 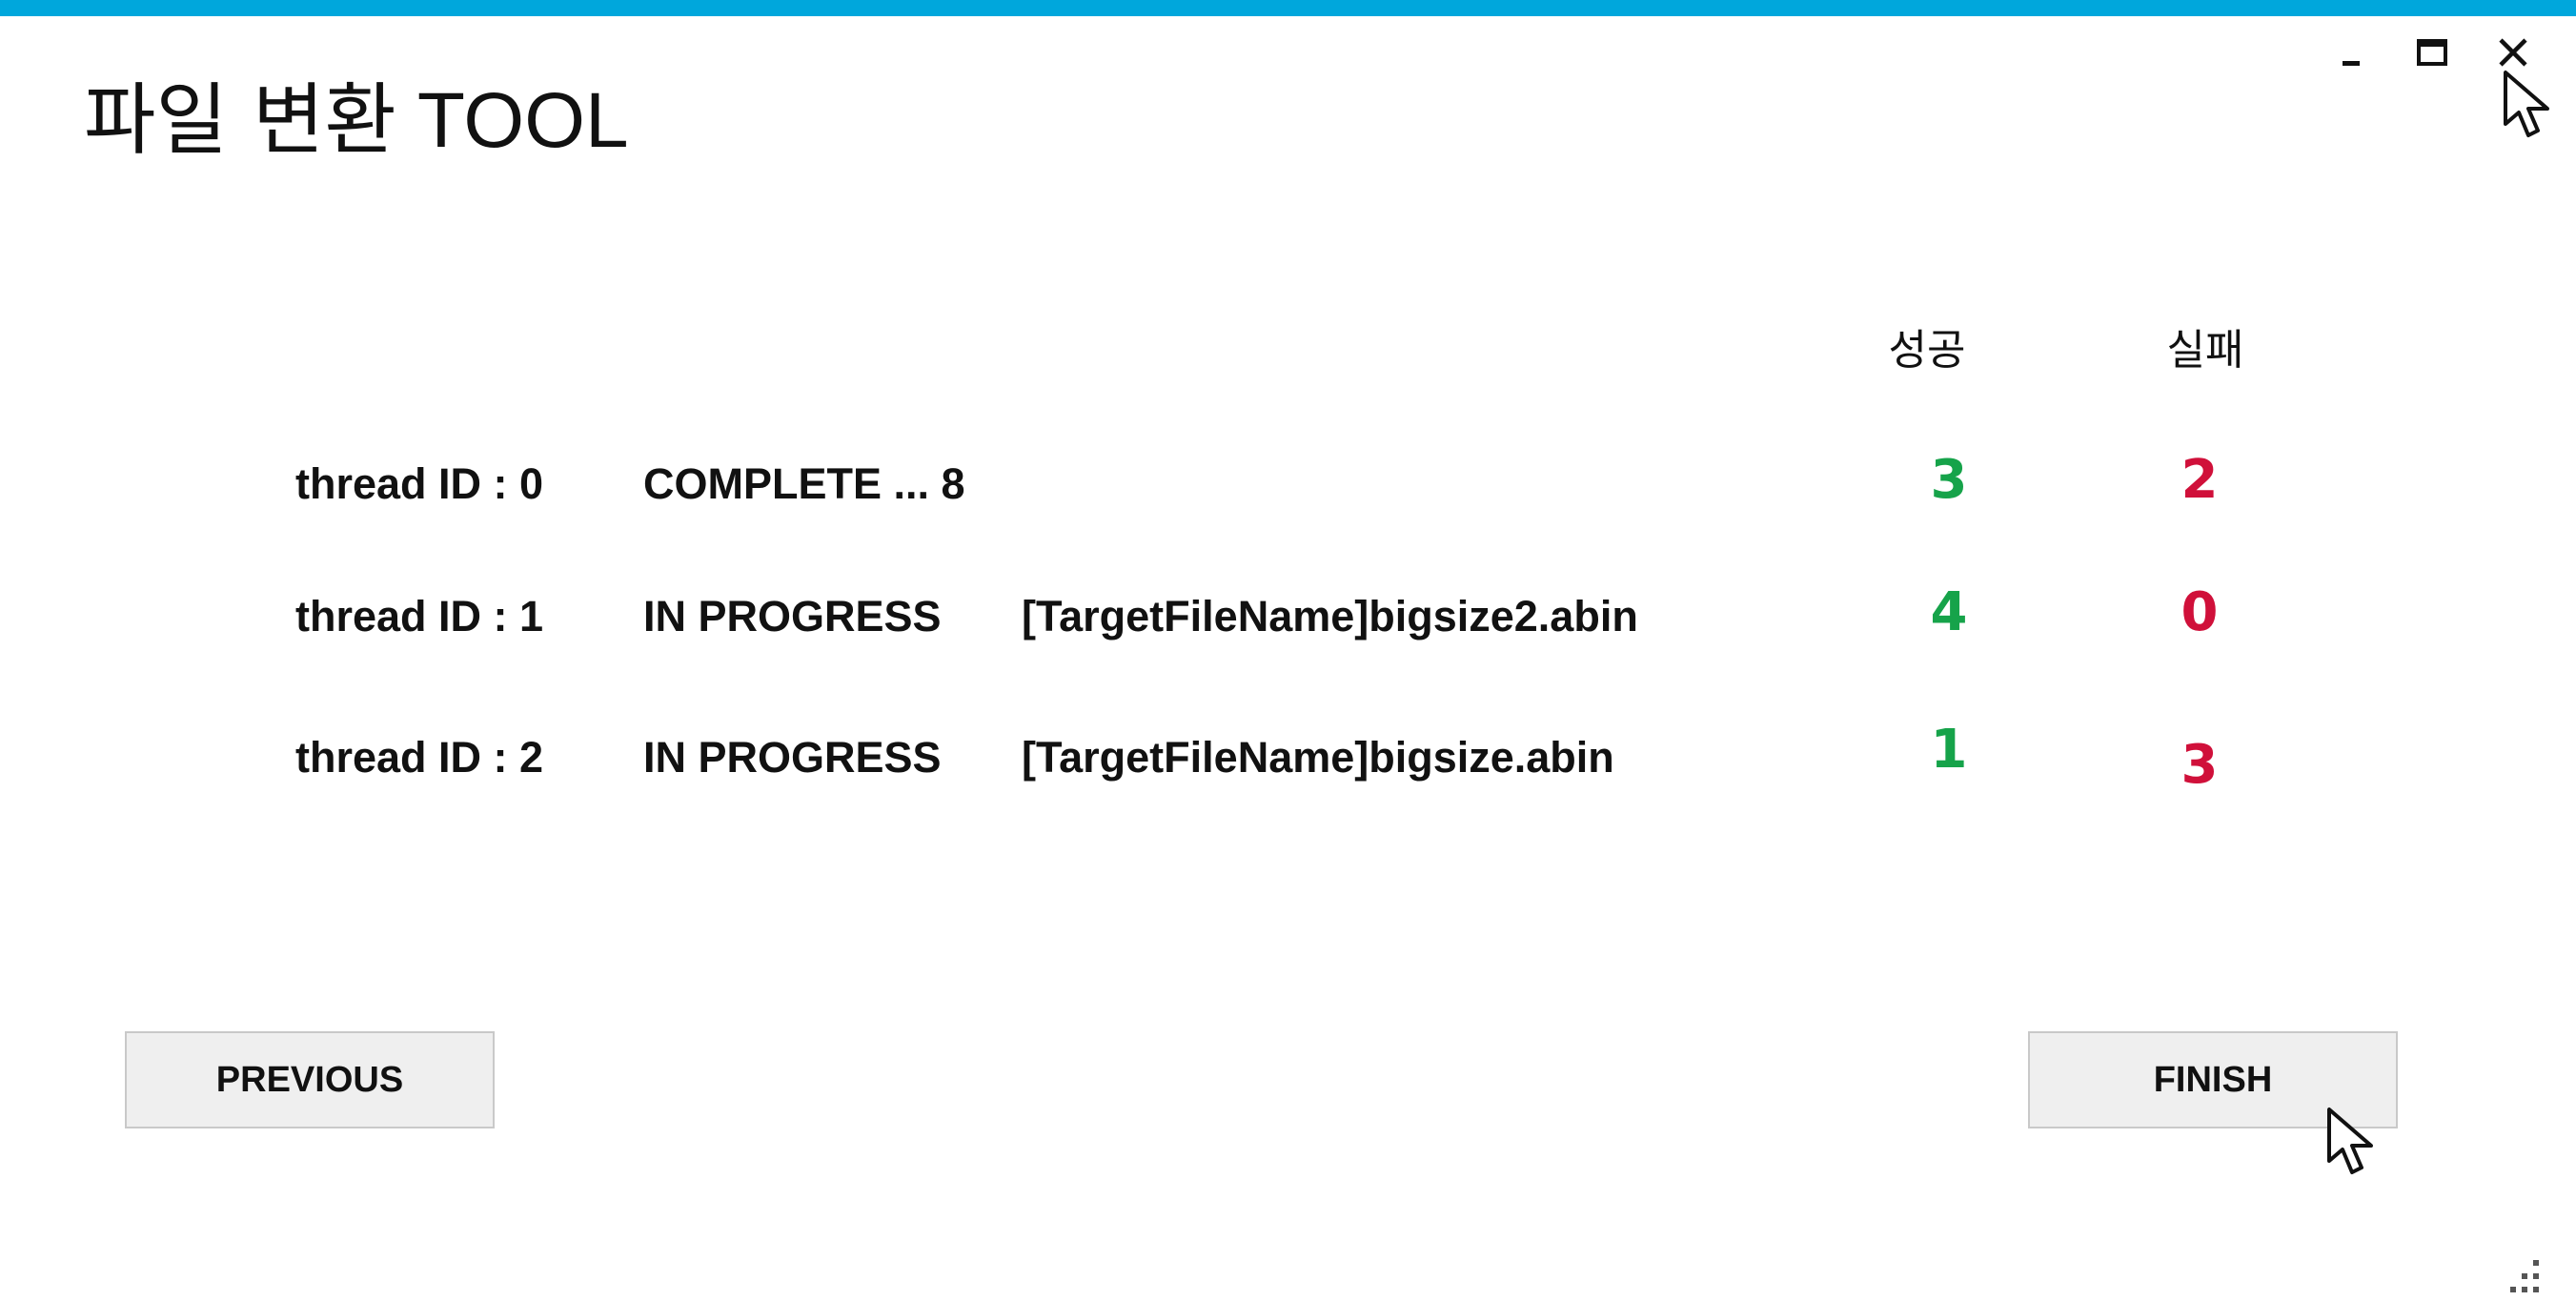 What do you see at coordinates (2351, 52) in the screenshot?
I see `minimize-button` at bounding box center [2351, 52].